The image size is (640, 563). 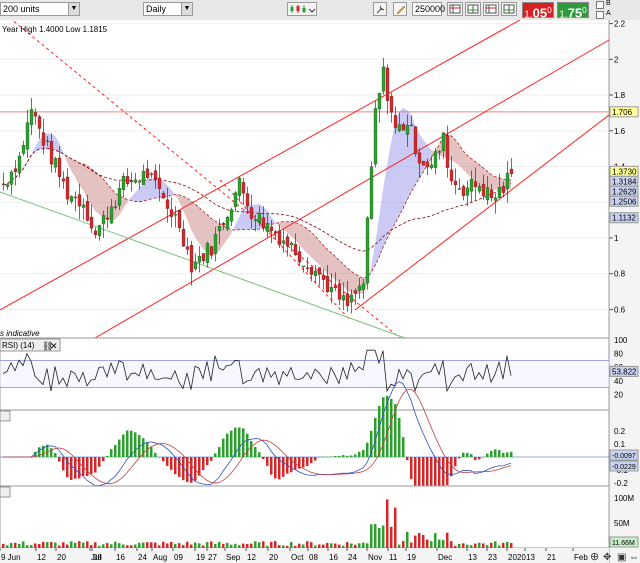 What do you see at coordinates (212, 557) in the screenshot?
I see `time-tick-label: 27` at bounding box center [212, 557].